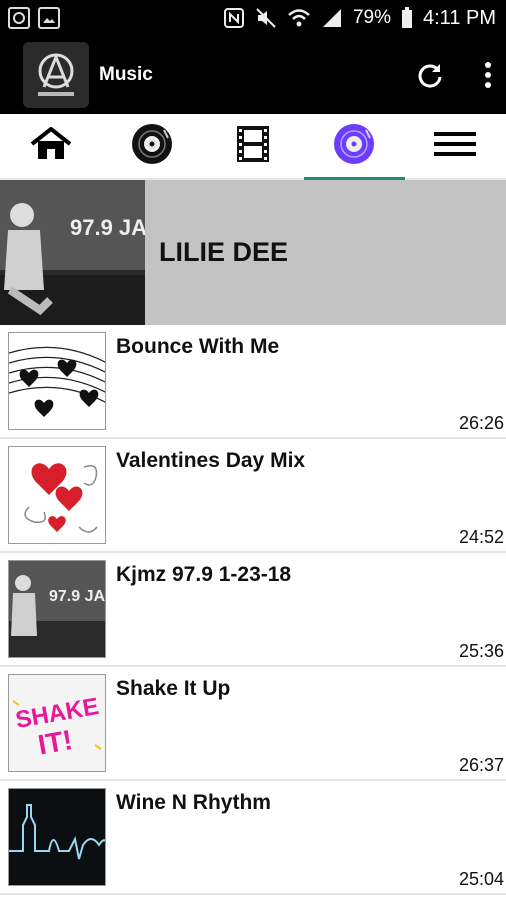 The width and height of the screenshot is (506, 900). I want to click on message-notification-icon, so click(19, 18).